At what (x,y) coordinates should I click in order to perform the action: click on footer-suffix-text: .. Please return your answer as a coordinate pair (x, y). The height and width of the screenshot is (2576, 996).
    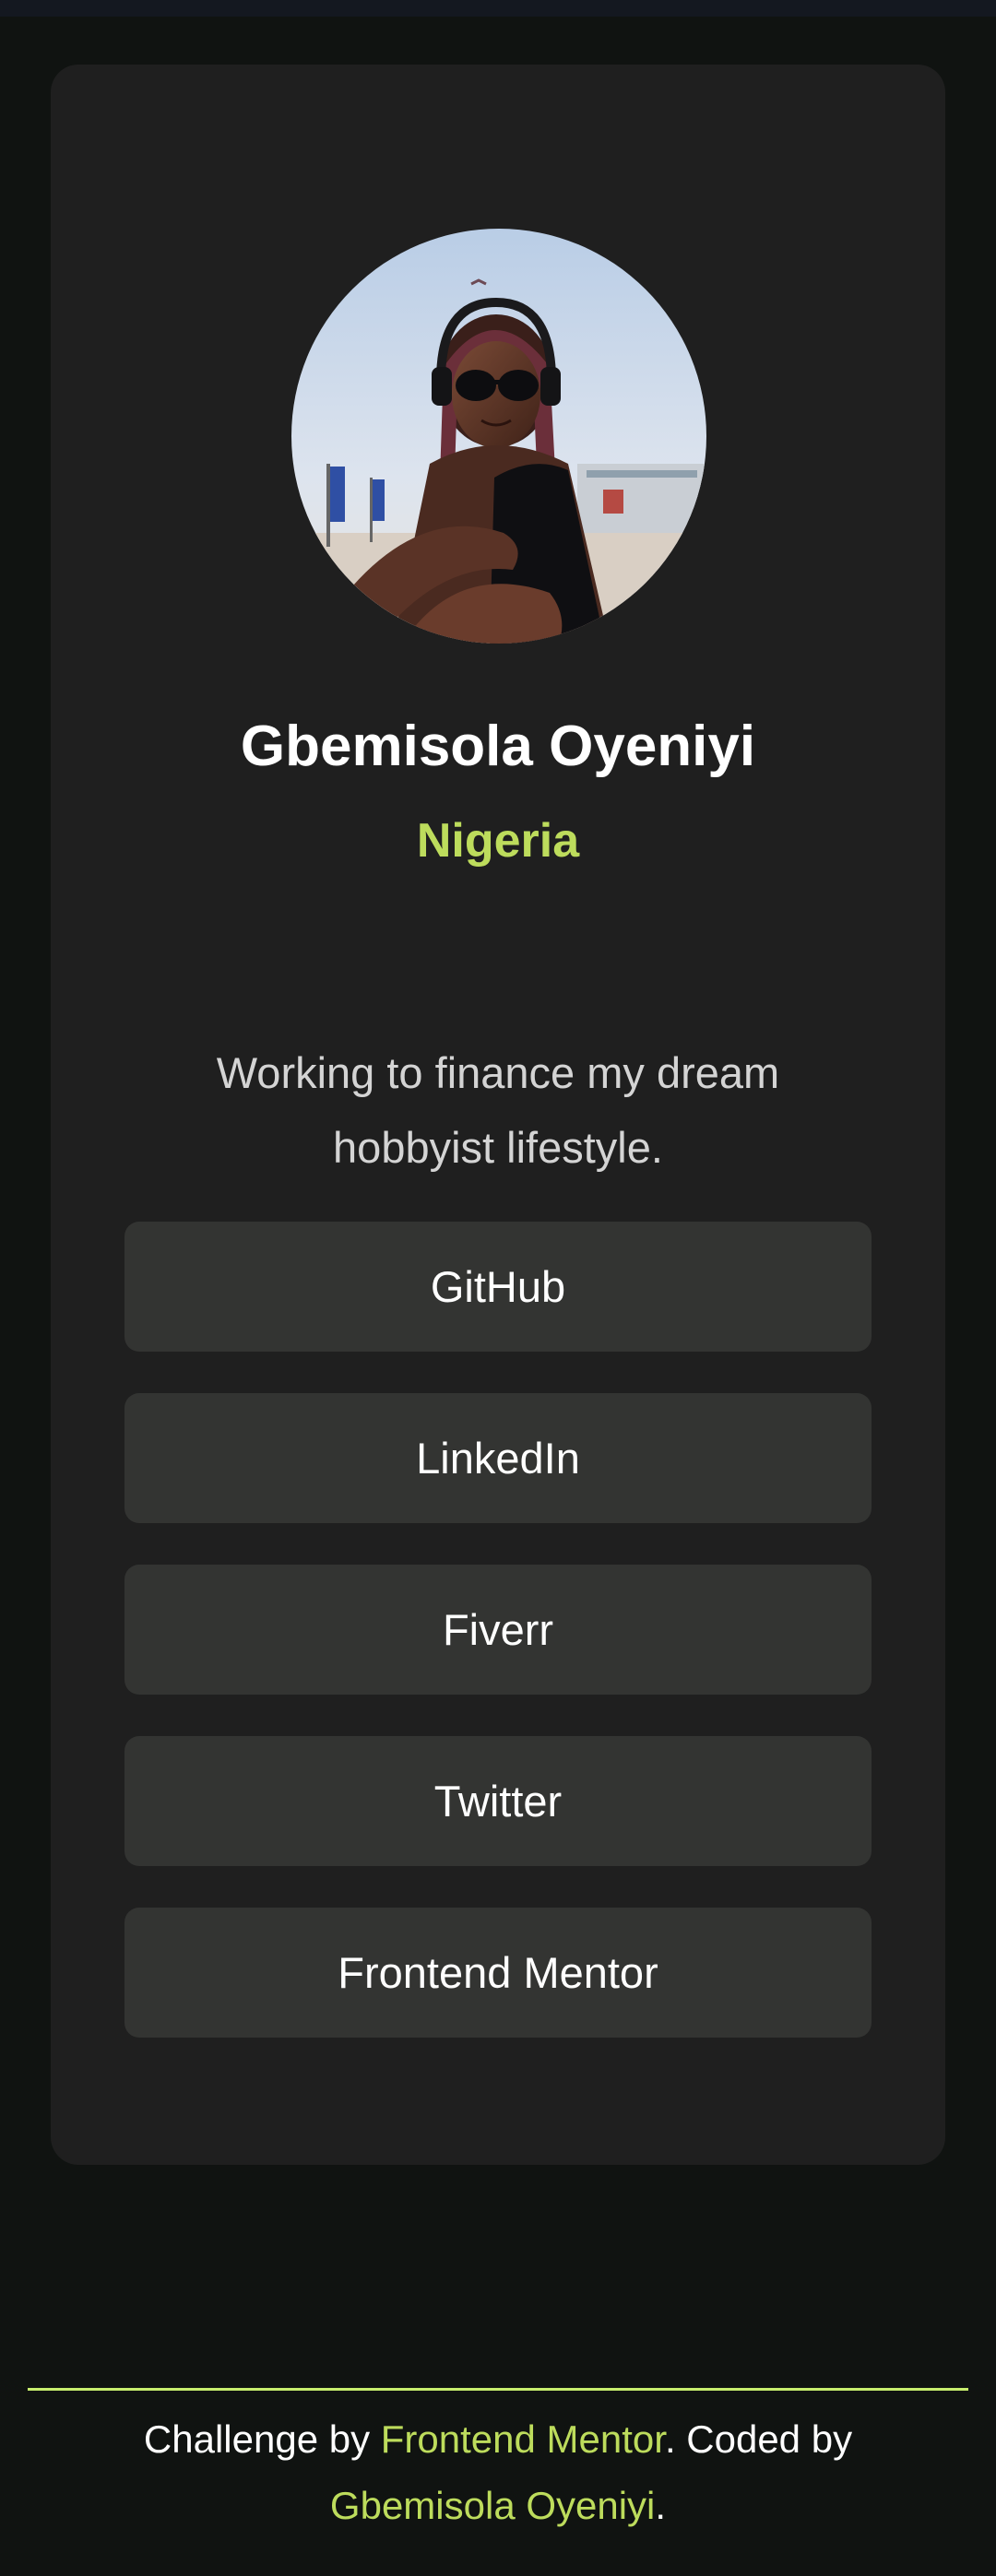
    Looking at the image, I should click on (661, 2505).